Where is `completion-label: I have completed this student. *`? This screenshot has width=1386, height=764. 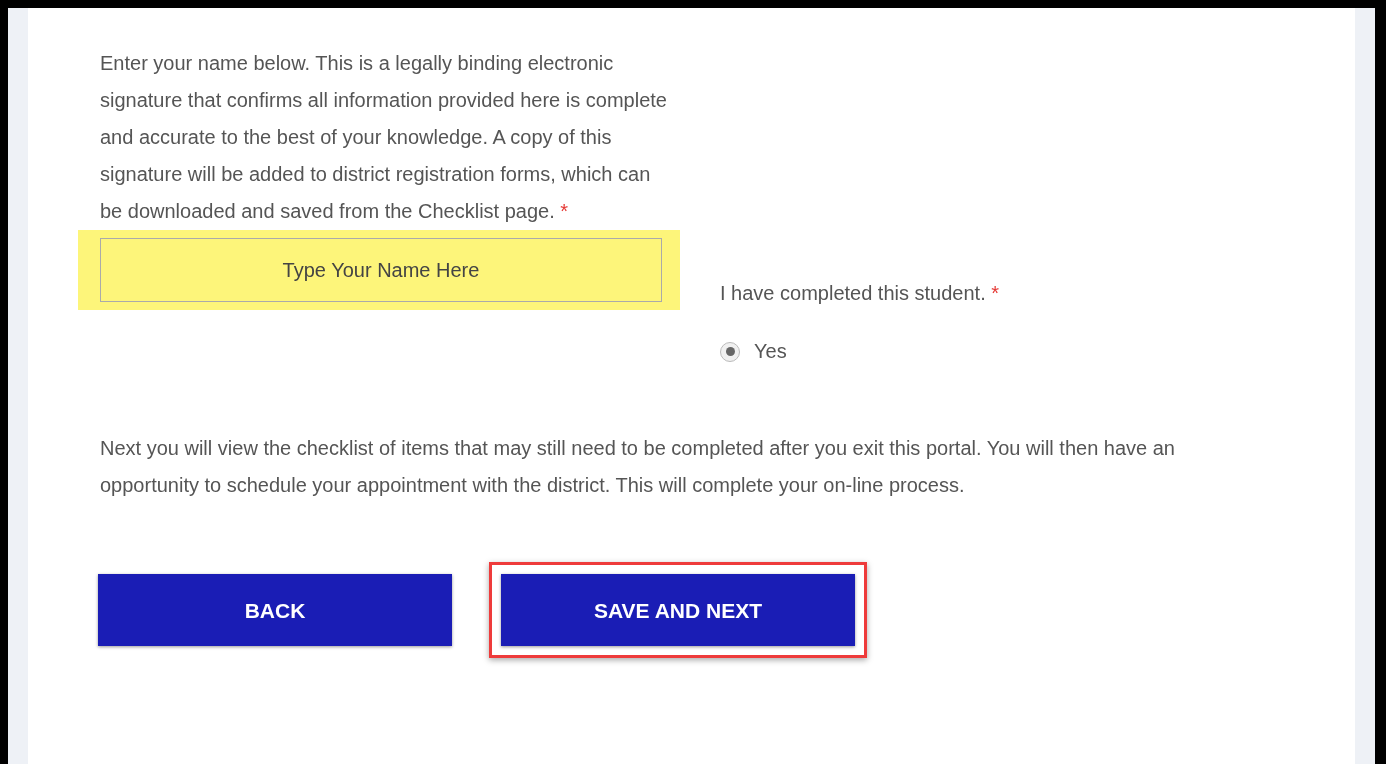
completion-label: I have completed this student. * is located at coordinates (860, 293).